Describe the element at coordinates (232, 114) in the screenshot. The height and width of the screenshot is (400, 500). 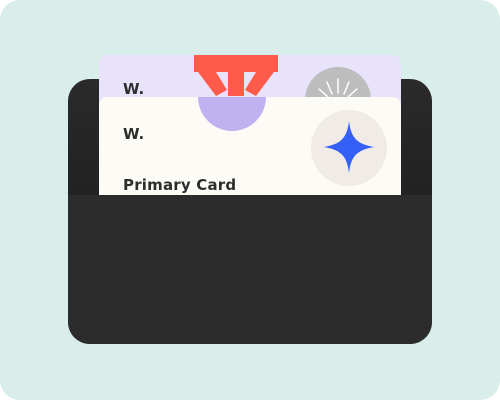
I see `half-circle-shape` at that location.